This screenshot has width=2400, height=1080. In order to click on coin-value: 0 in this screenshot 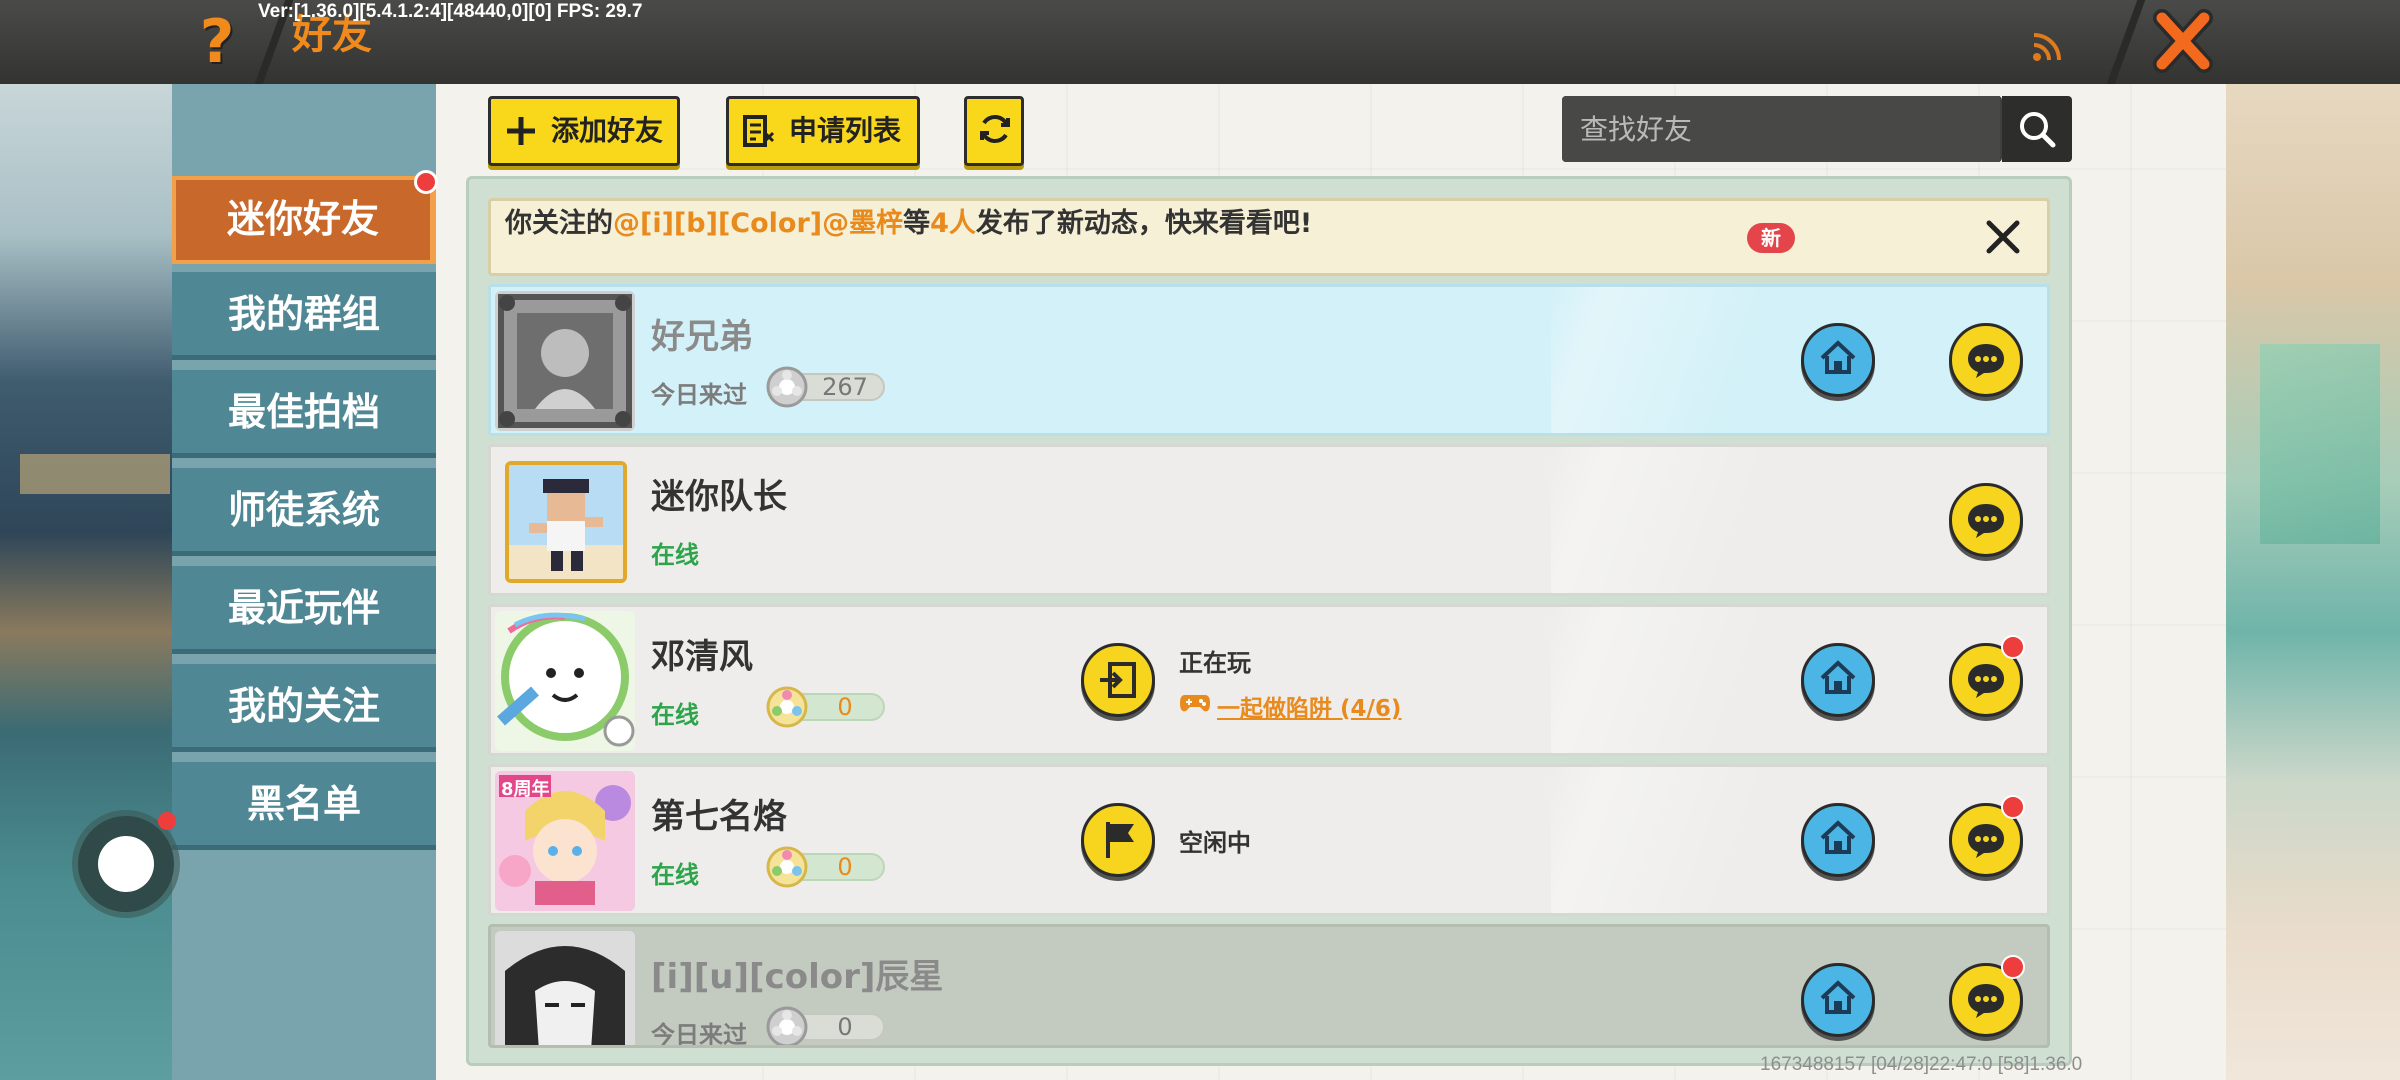, I will do `click(845, 867)`.